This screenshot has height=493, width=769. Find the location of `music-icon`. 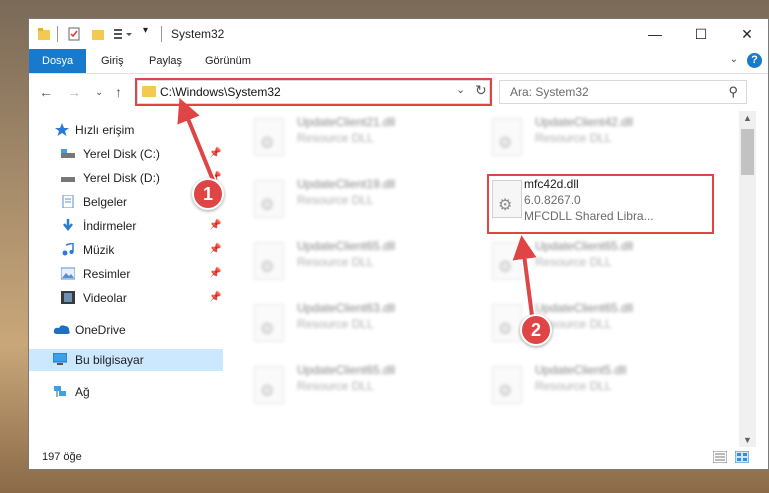

music-icon is located at coordinates (68, 249).